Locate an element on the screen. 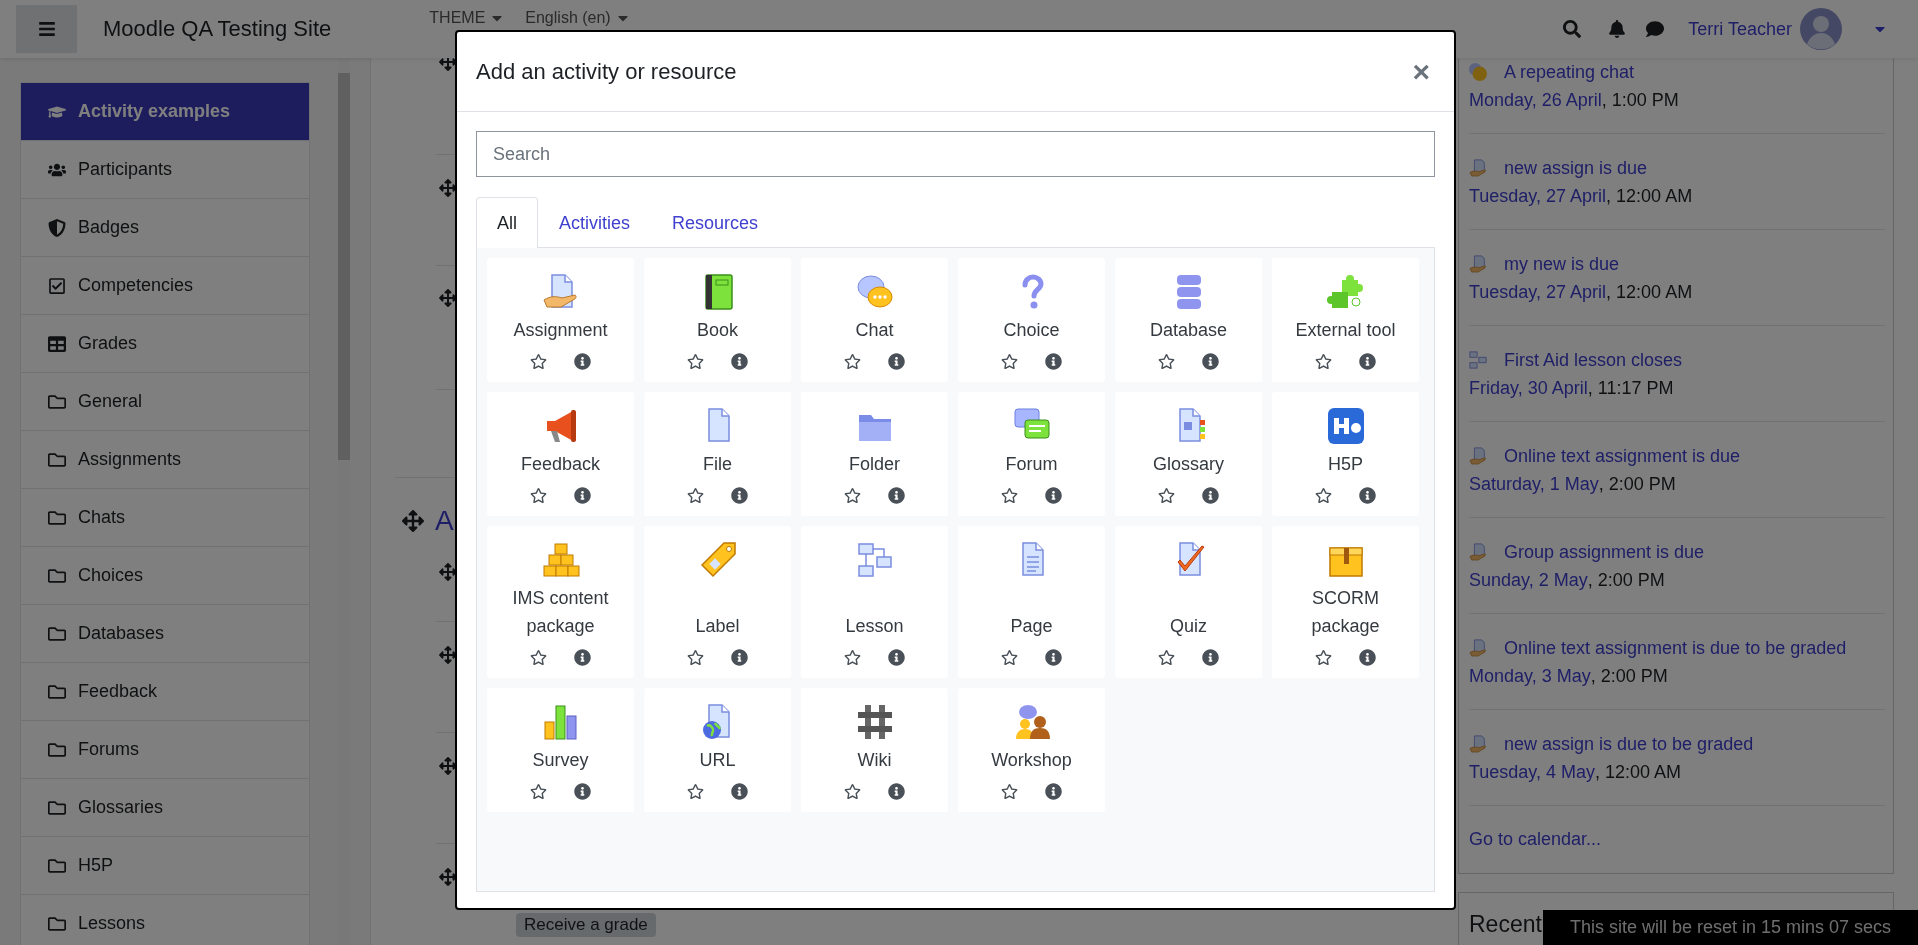  event-link: Group assignment is due is located at coordinates (1604, 552).